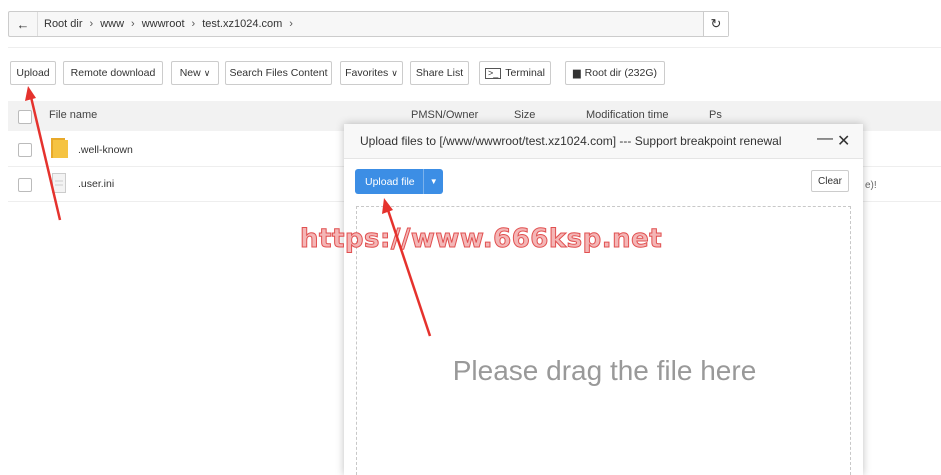 The height and width of the screenshot is (475, 941). What do you see at coordinates (242, 24) in the screenshot?
I see `crumb-site: test.xz1024.com` at bounding box center [242, 24].